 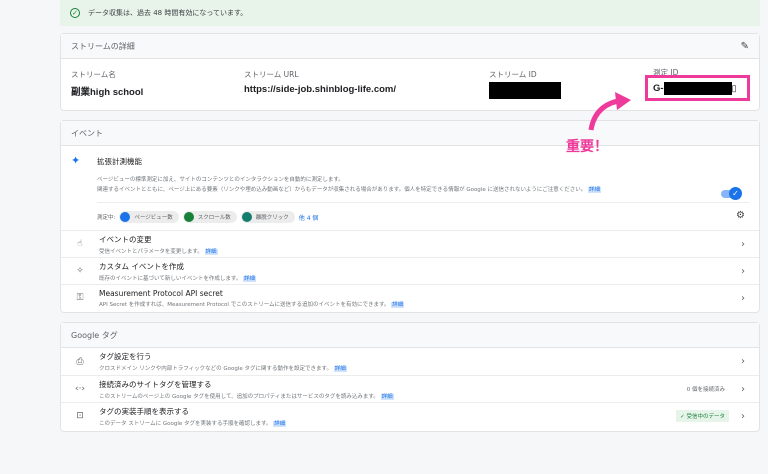 I want to click on sparkle-icon: ✦, so click(x=76, y=160).